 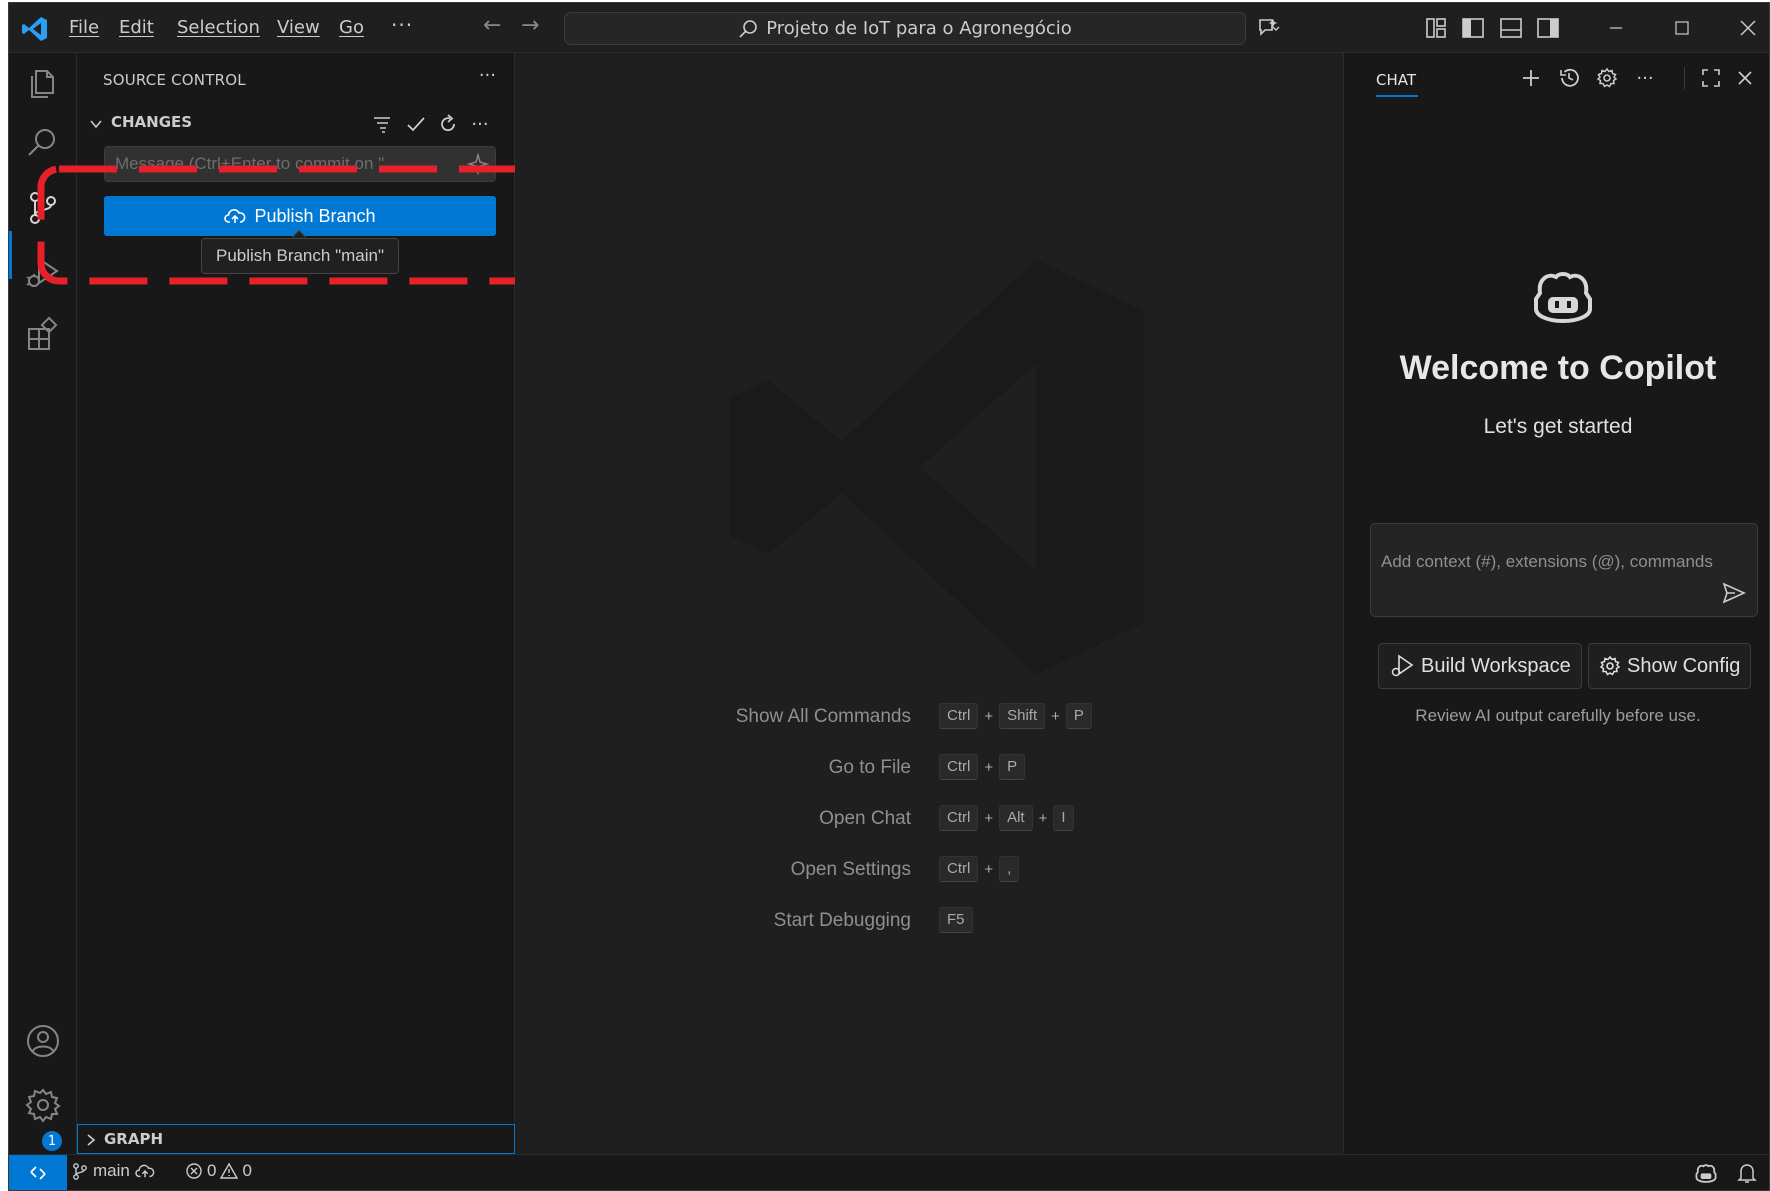 I want to click on run-debug-icon, so click(x=43, y=273).